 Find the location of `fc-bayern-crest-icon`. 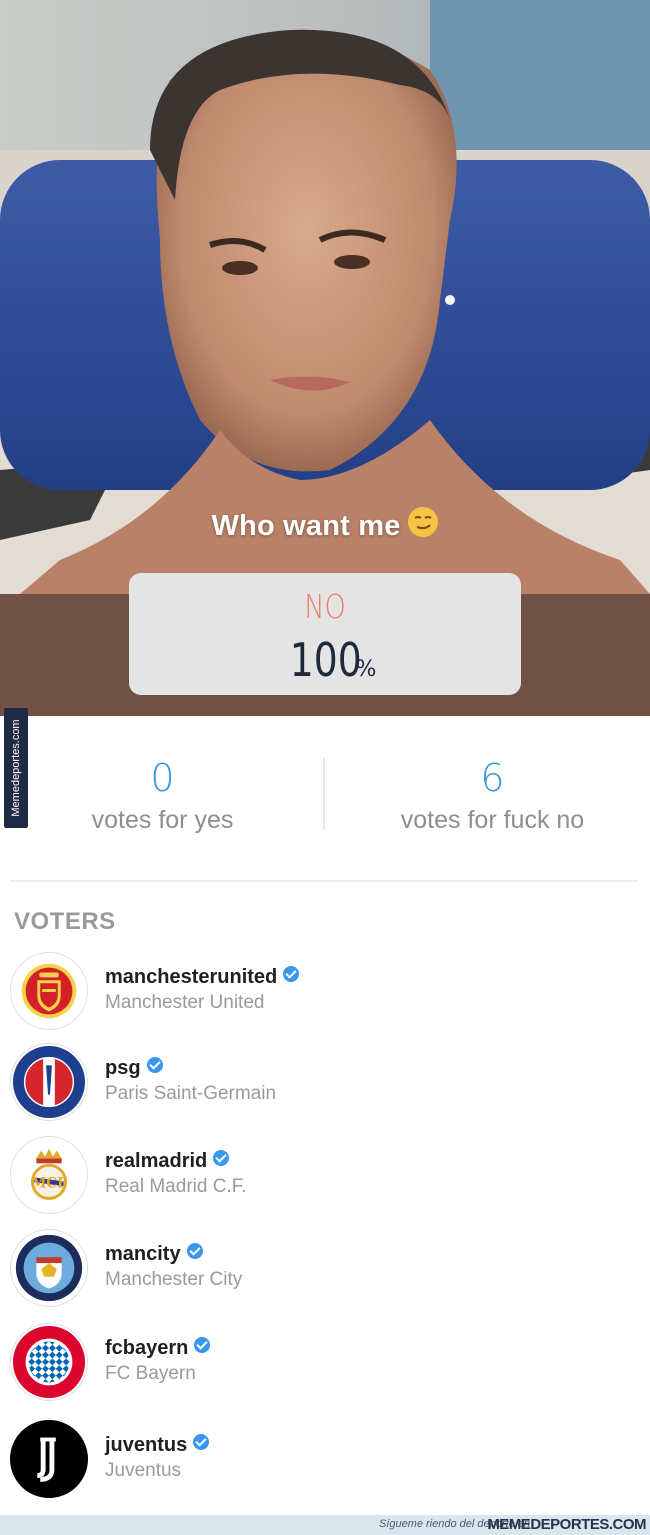

fc-bayern-crest-icon is located at coordinates (49, 1362).